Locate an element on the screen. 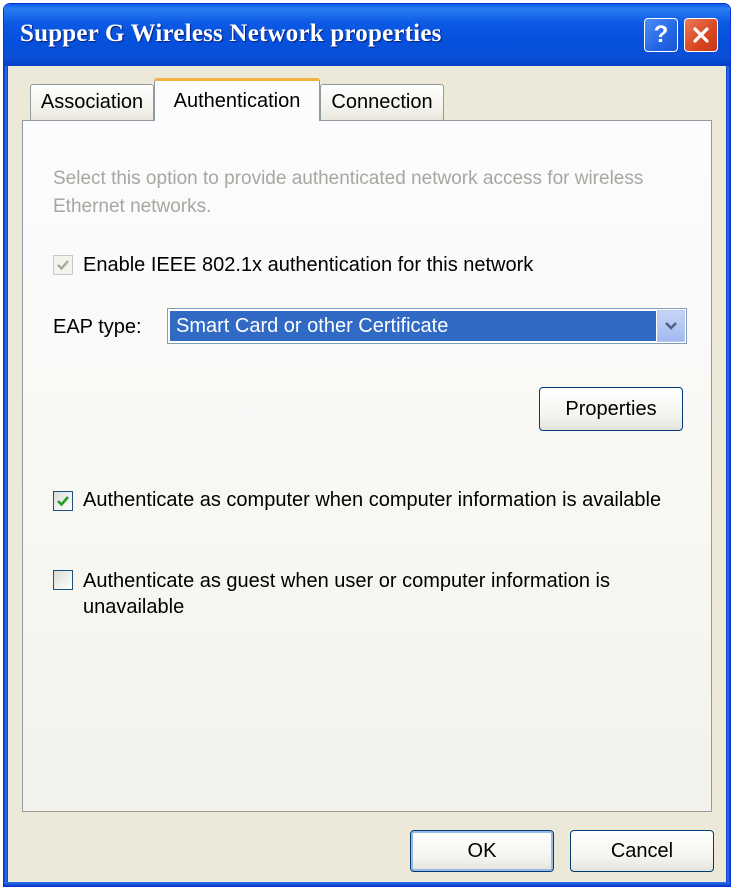  help-icon: ? is located at coordinates (661, 34).